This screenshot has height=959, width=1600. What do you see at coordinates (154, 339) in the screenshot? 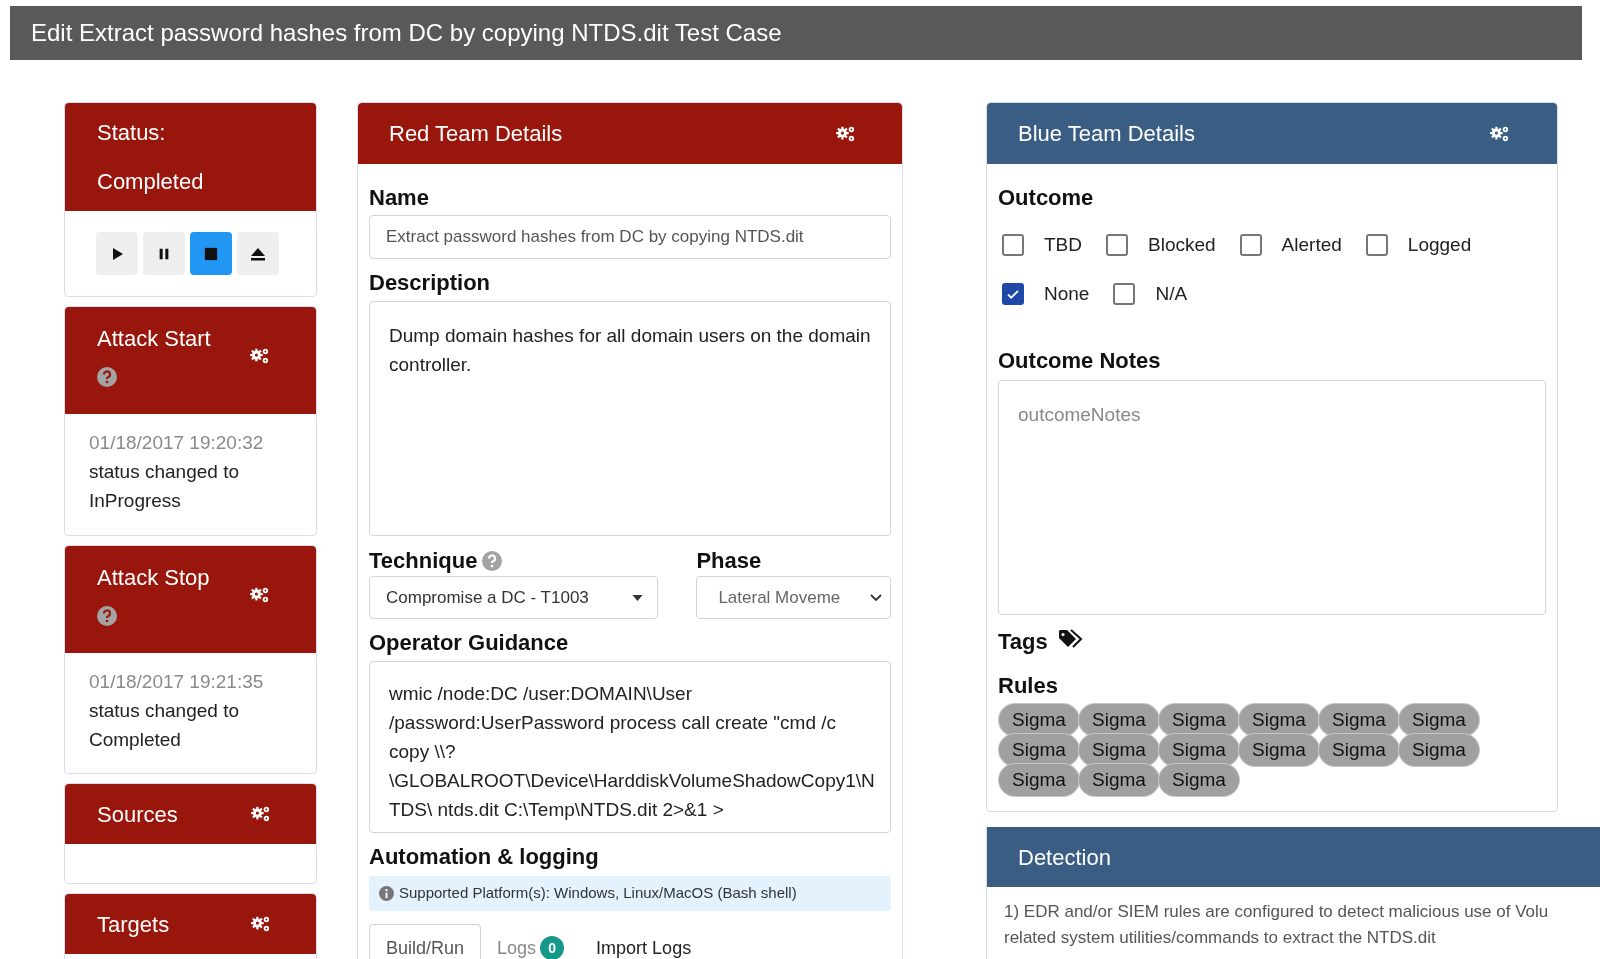
I see `card-title: Attack Start` at bounding box center [154, 339].